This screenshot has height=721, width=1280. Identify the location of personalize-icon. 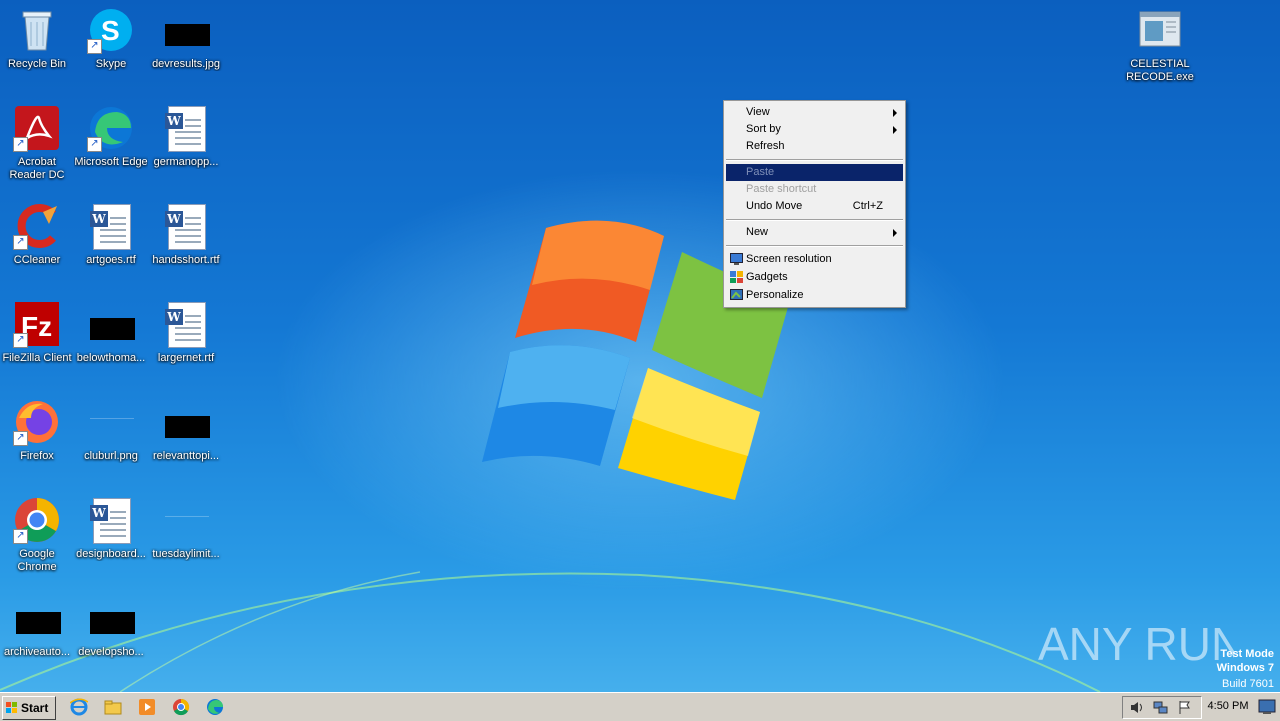
(736, 294).